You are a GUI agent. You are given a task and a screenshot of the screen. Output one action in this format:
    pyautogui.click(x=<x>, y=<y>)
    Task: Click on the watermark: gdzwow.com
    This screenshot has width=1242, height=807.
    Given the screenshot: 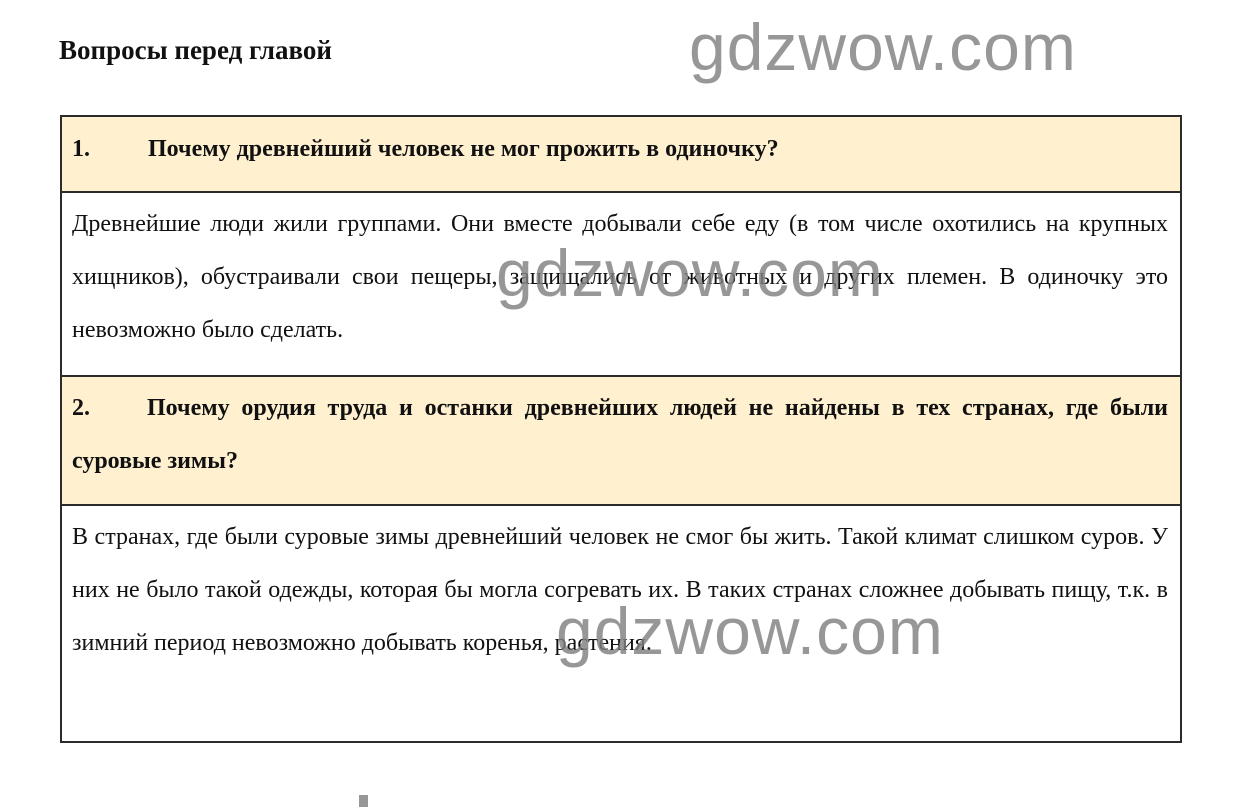 What is the action you would take?
    pyautogui.click(x=883, y=47)
    